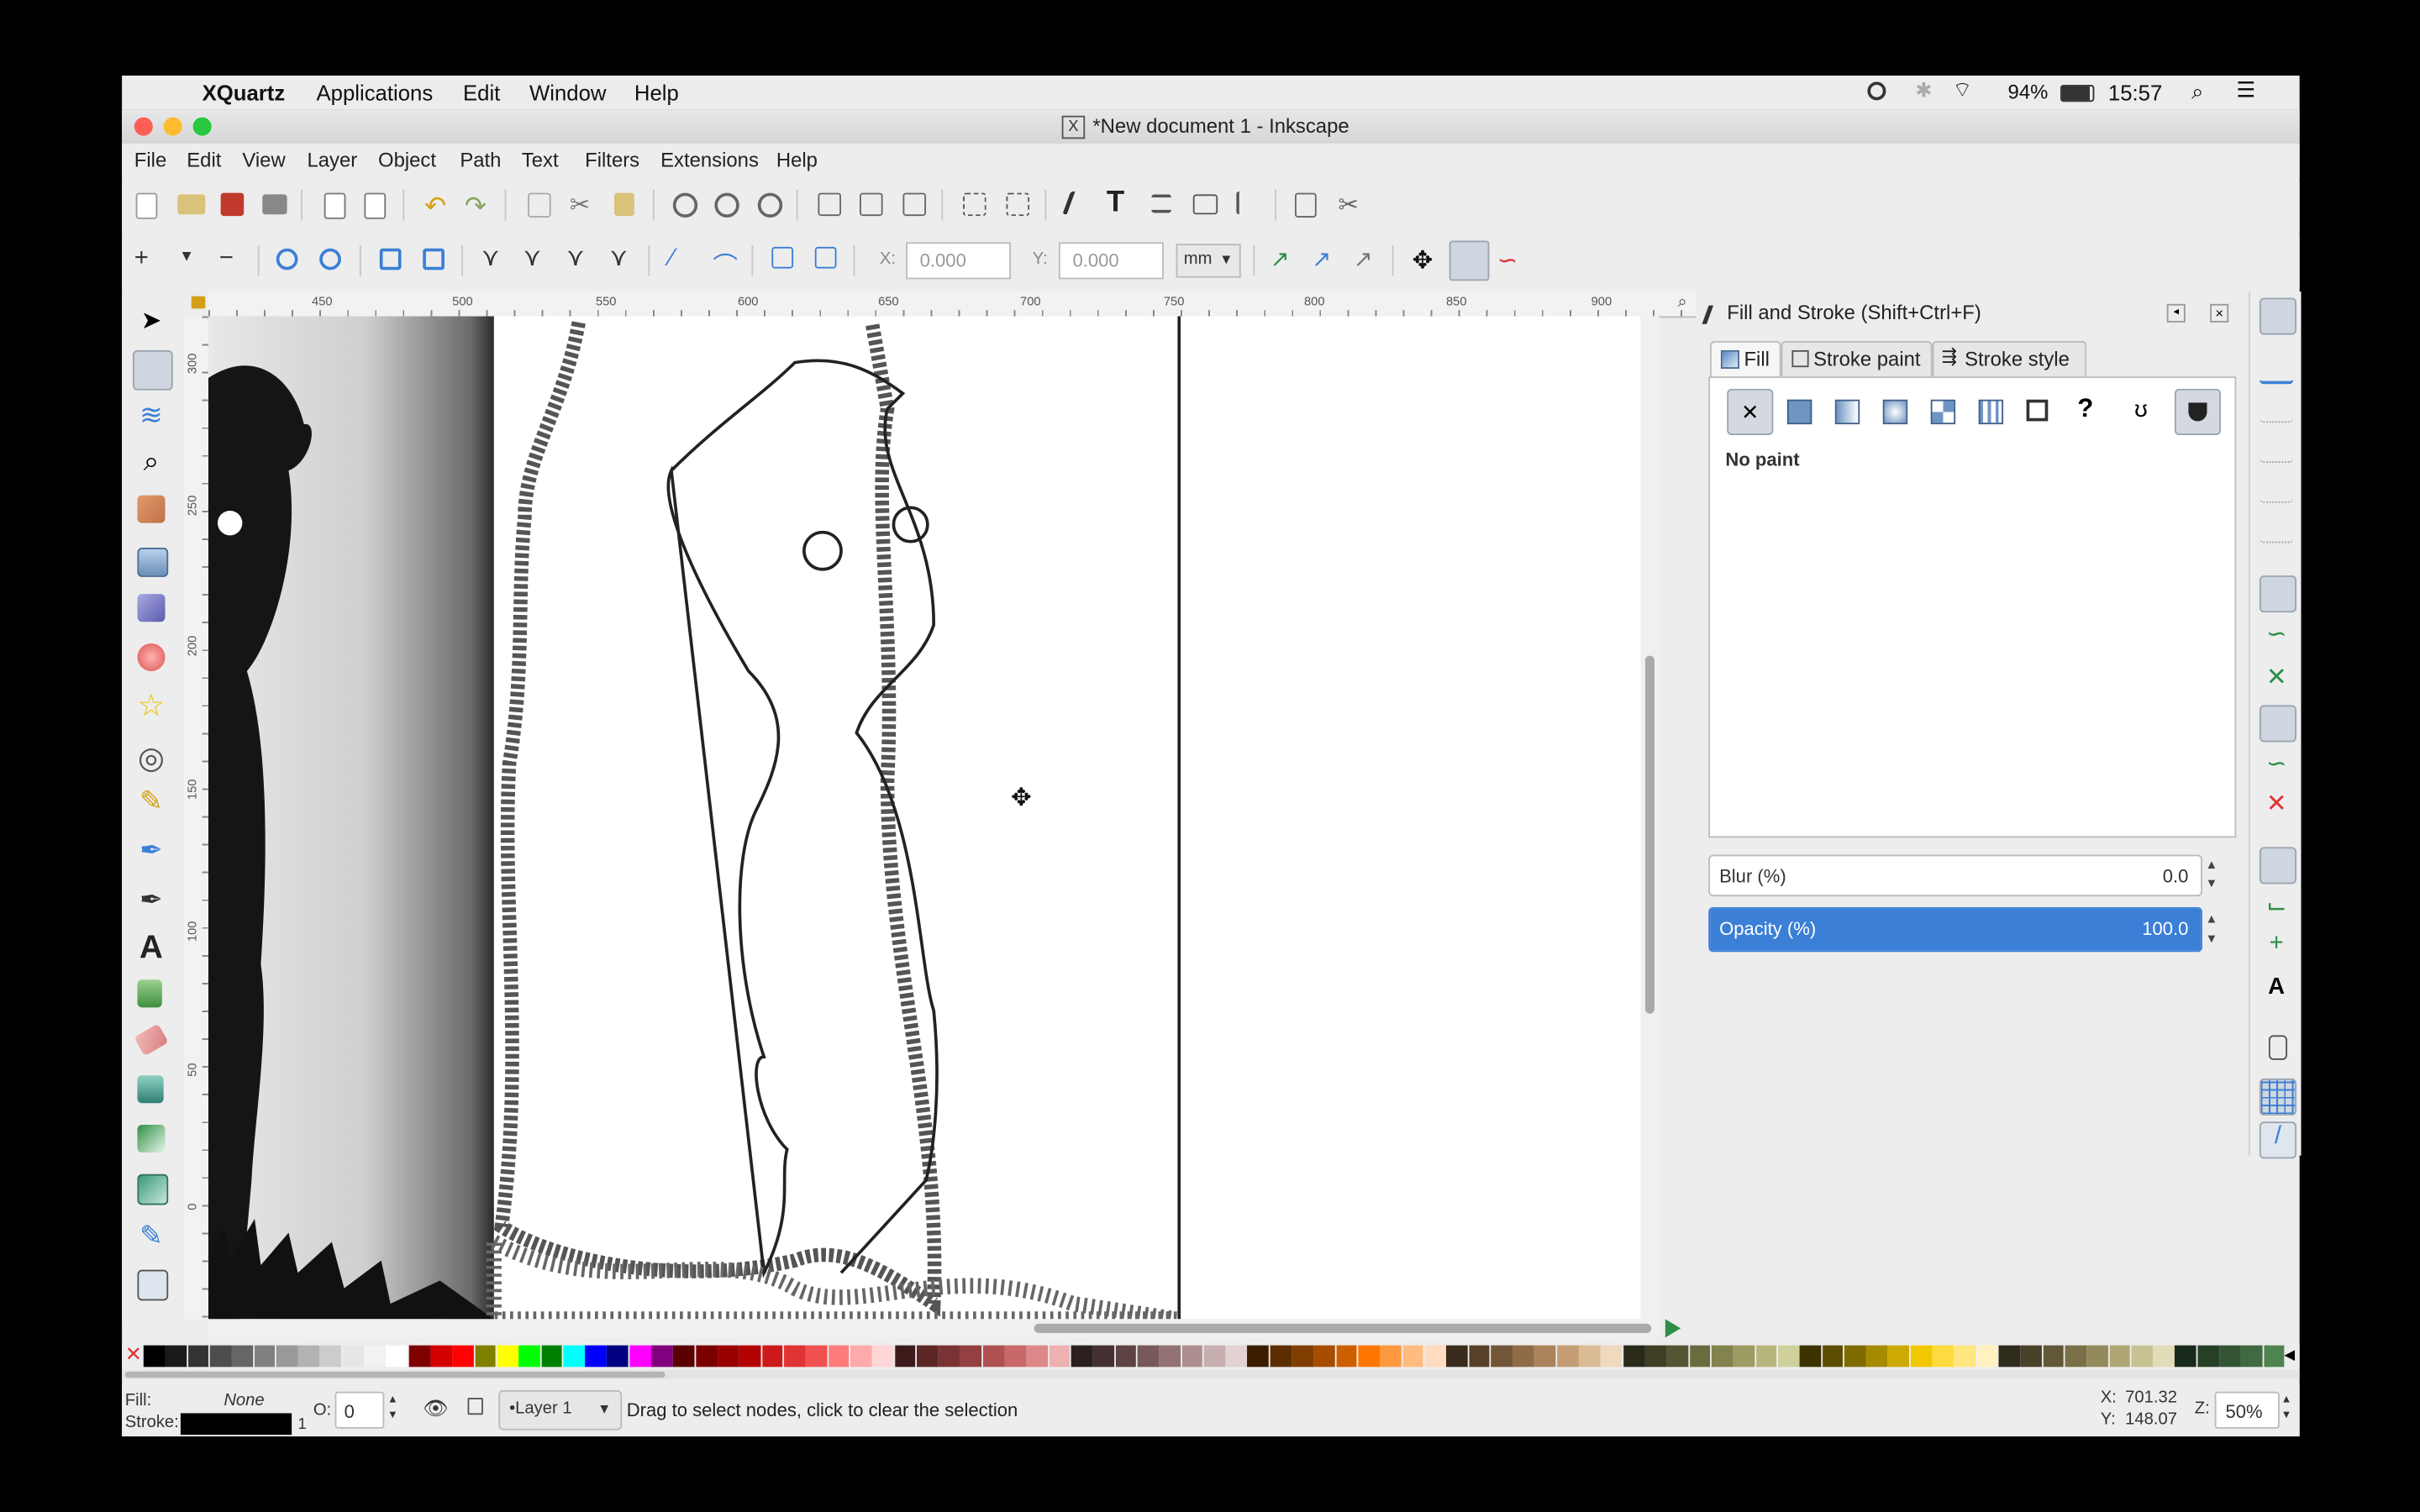  What do you see at coordinates (2276, 636) in the screenshot?
I see `snap-to-paths-icon: ∽` at bounding box center [2276, 636].